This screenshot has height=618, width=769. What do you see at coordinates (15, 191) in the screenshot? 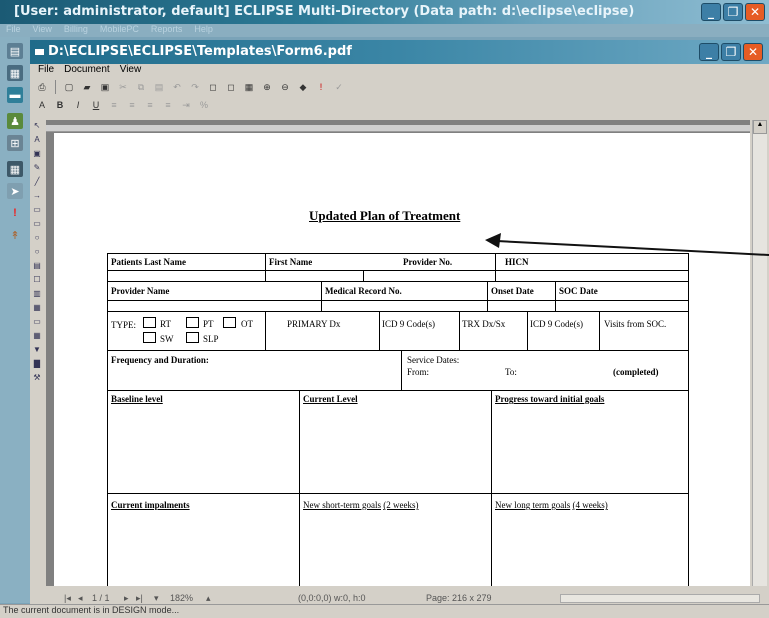
I see `forward-icon: ➤` at bounding box center [15, 191].